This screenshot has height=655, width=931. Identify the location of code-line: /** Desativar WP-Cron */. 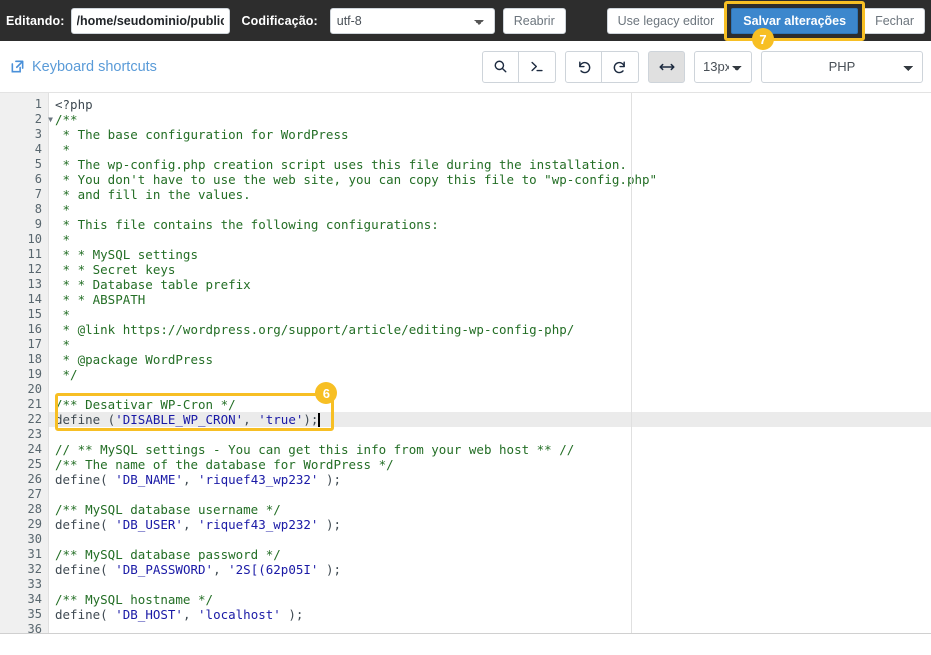
(493, 404).